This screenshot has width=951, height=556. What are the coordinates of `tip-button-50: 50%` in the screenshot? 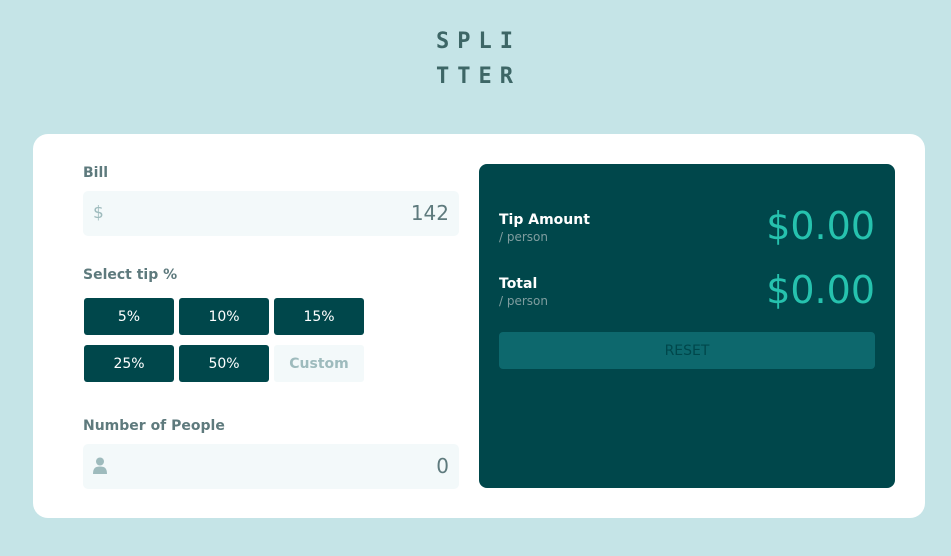 It's located at (224, 363).